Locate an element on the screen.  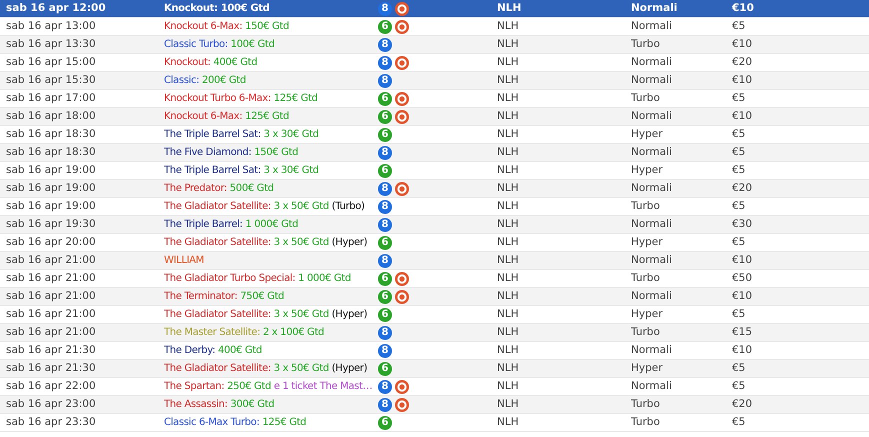
table-row: sab 16 apr 21:00 The Gladiator Satellite: 3 x 50€ Gtd (Hyper) 6 NLH Hyper €5 is located at coordinates (434, 315).